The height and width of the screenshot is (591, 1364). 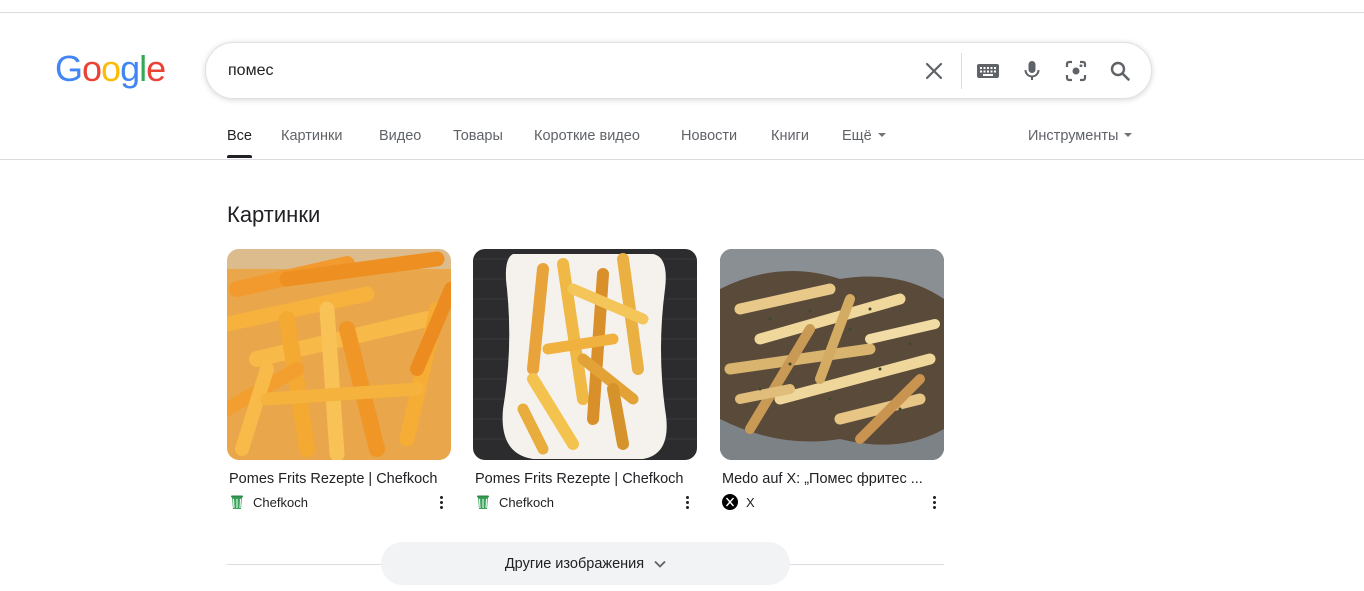 I want to click on tab-news: Новости, so click(x=709, y=143).